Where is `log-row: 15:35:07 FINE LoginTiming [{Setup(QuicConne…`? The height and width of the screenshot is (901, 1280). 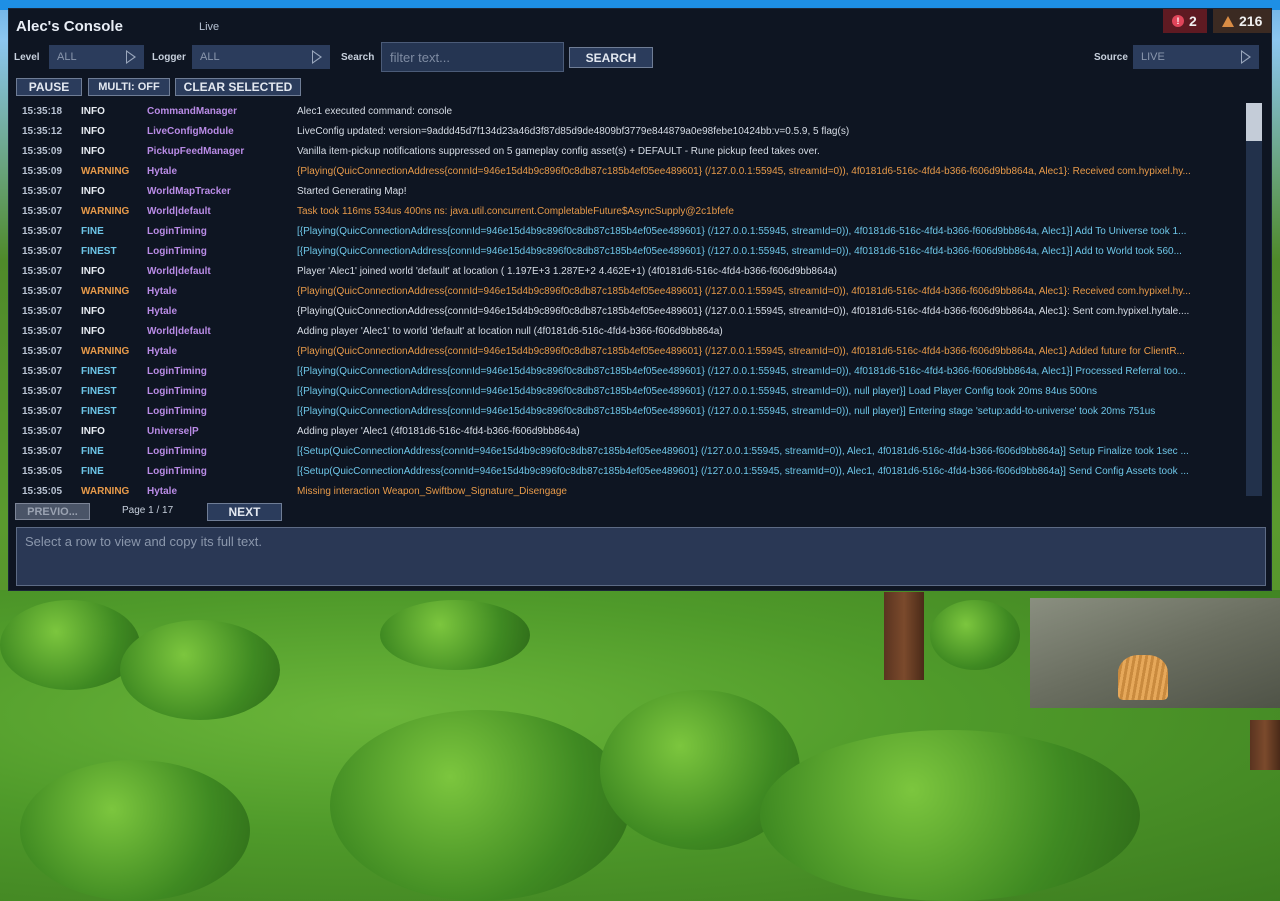
log-row: 15:35:07 FINE LoginTiming [{Setup(QuicConne… is located at coordinates (630, 451).